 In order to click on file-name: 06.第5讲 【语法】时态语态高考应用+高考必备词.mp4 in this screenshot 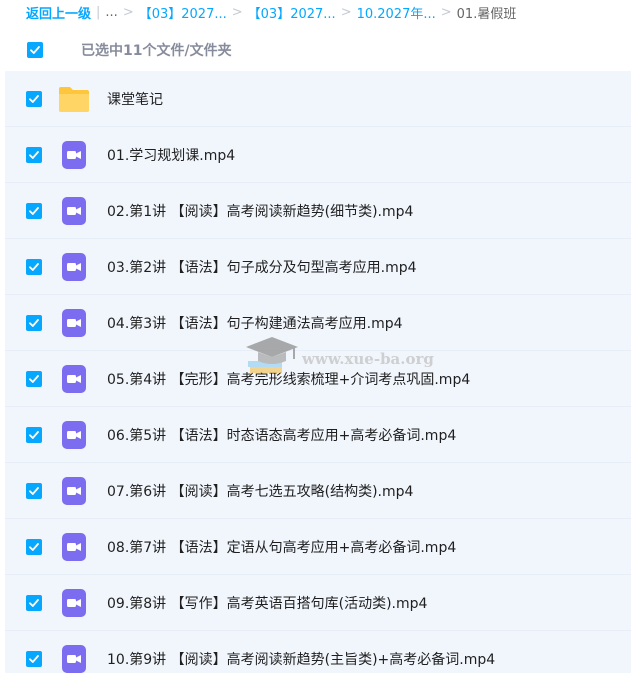, I will do `click(281, 435)`.